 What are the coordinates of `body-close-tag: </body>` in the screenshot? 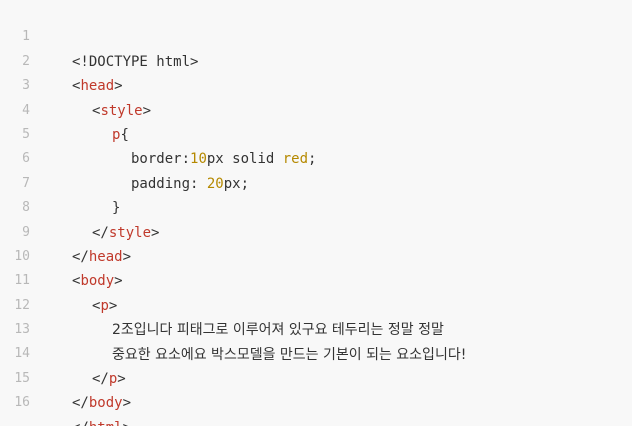 It's located at (101, 403).